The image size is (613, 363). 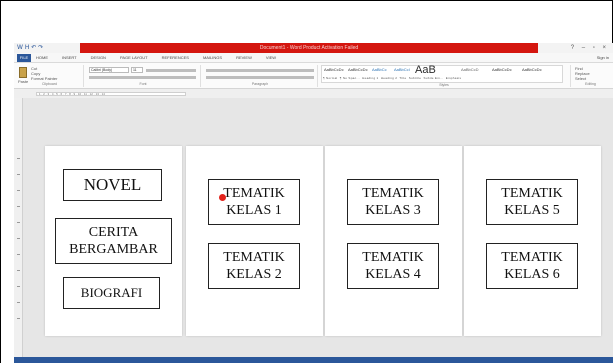 What do you see at coordinates (502, 70) in the screenshot?
I see `style-sample-subtle-emphasis: AaBbCcDc` at bounding box center [502, 70].